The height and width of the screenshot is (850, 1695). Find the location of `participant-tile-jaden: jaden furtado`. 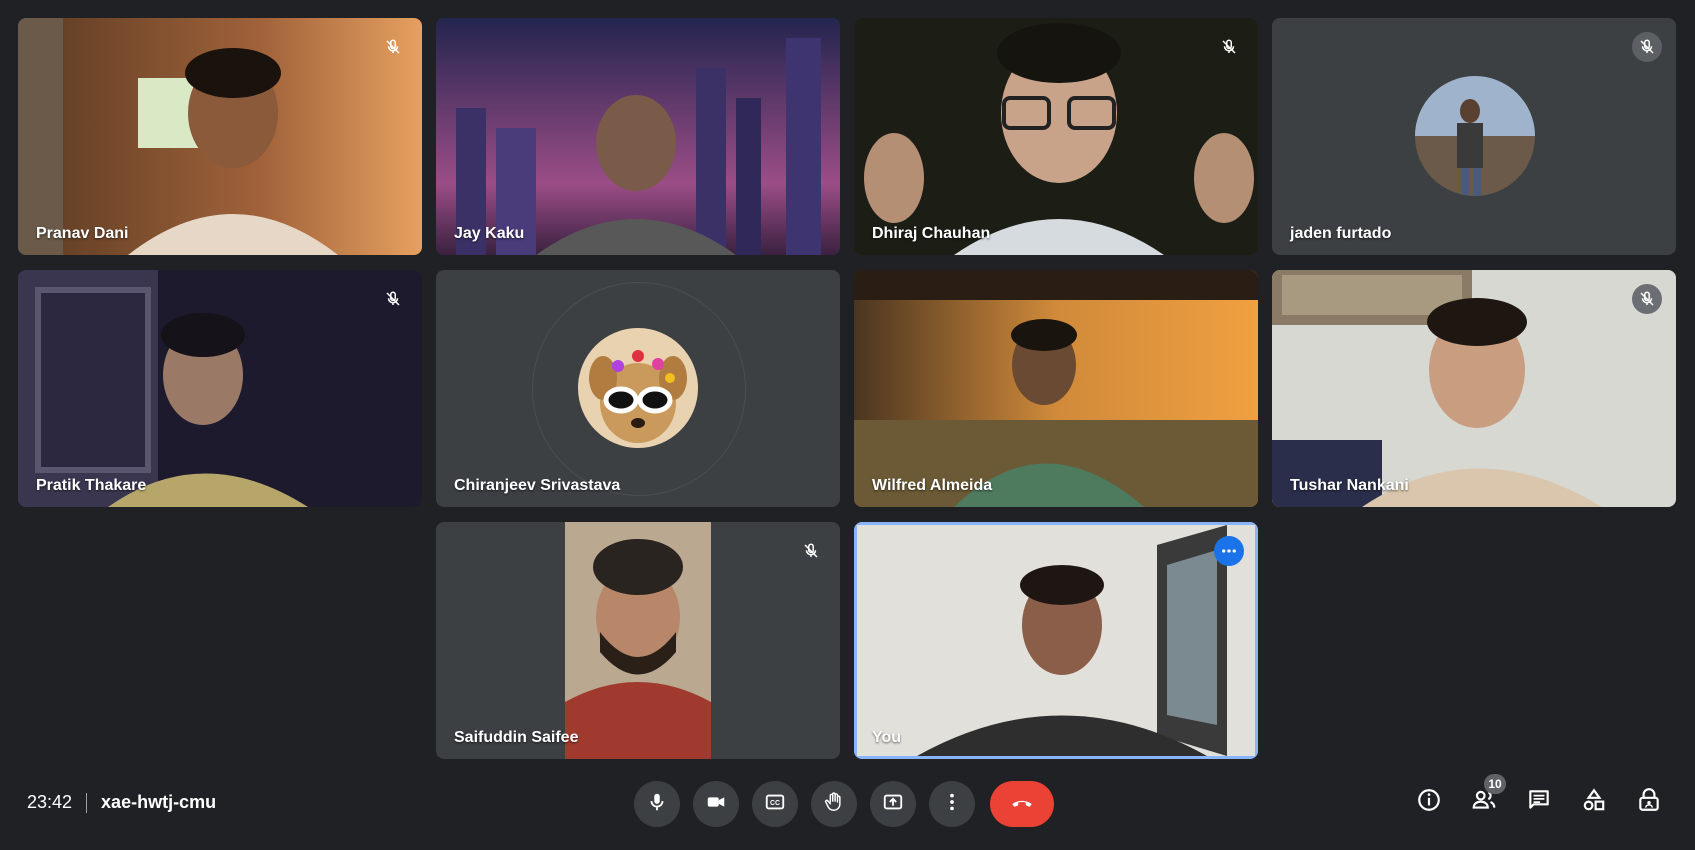

participant-tile-jaden: jaden furtado is located at coordinates (1474, 136).